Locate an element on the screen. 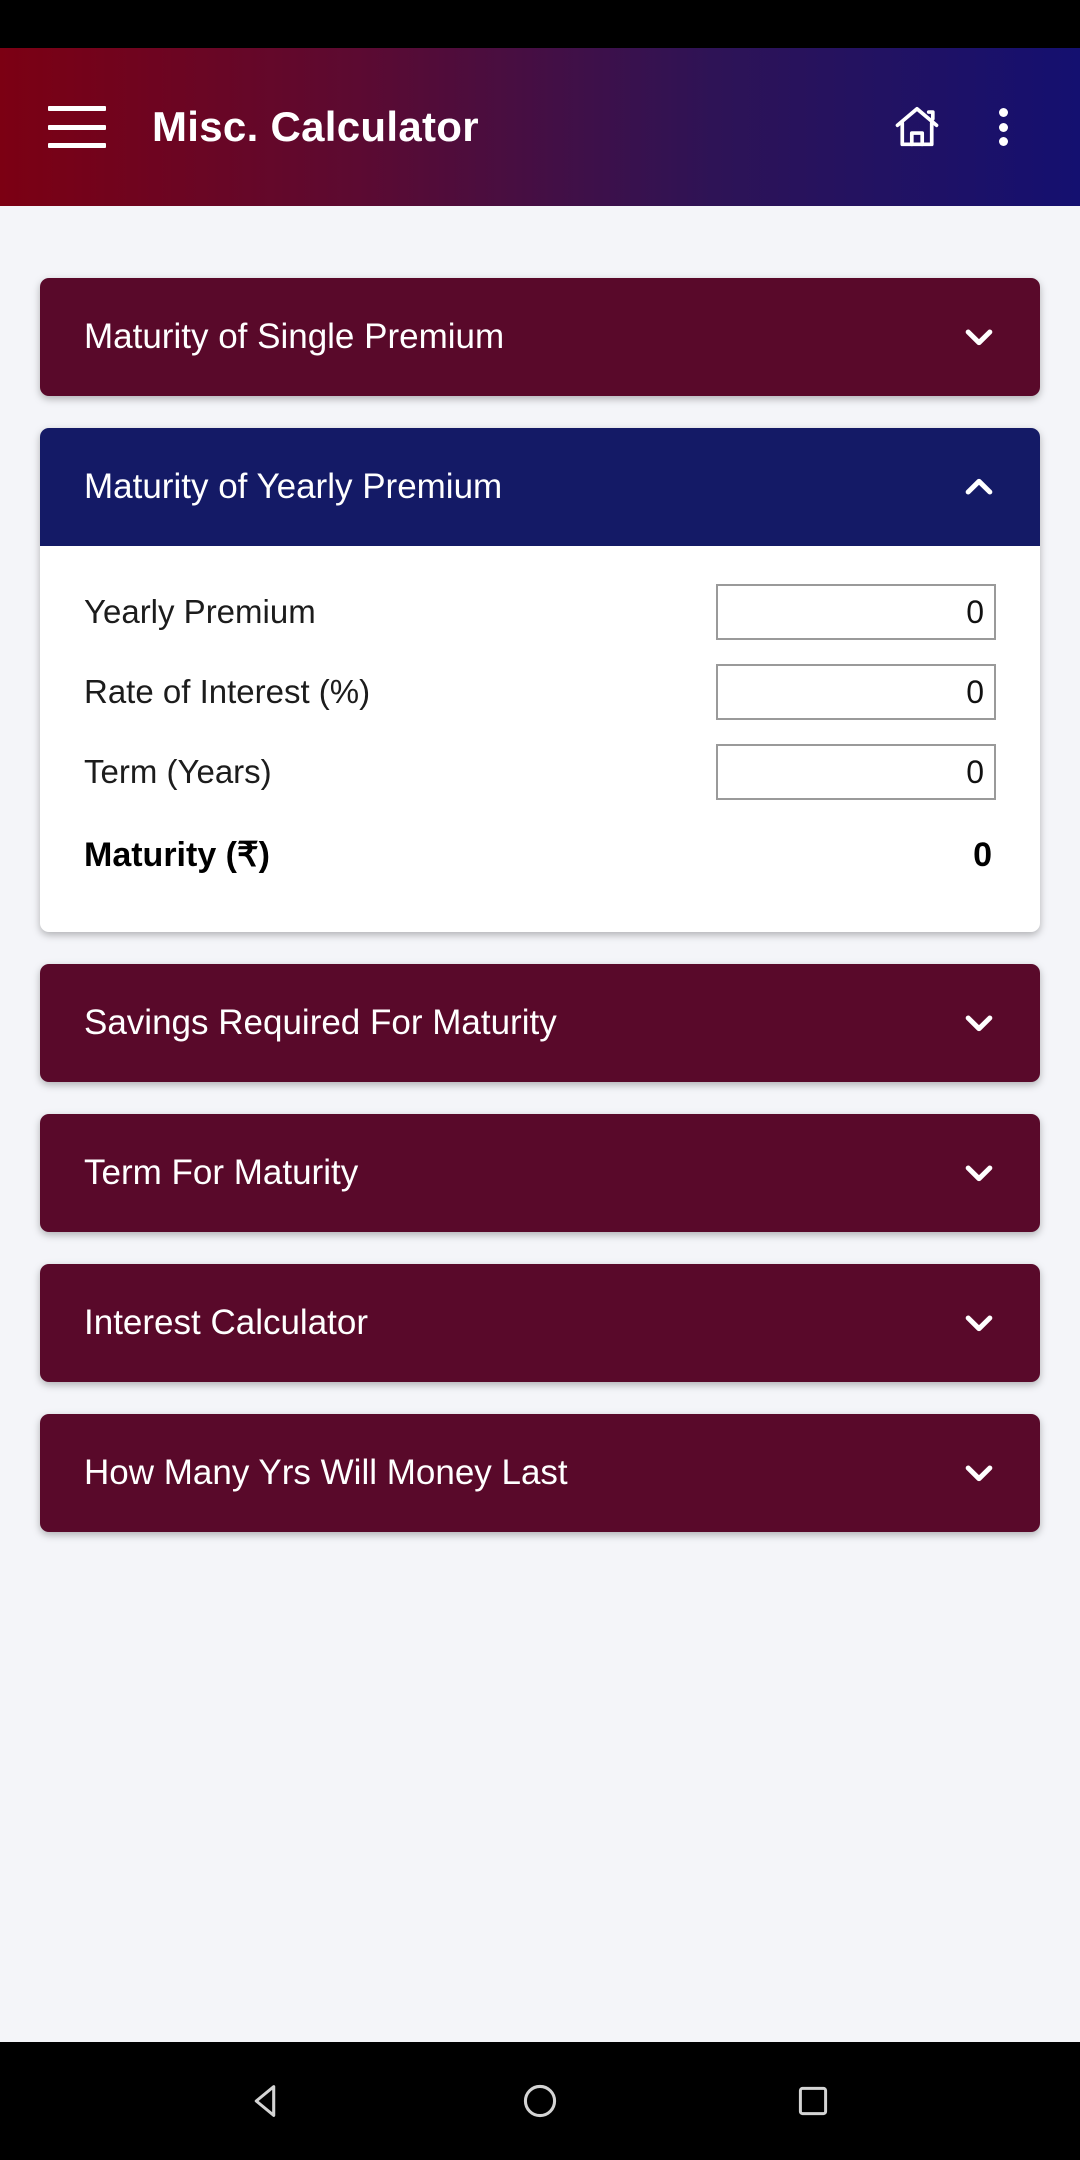 The image size is (1080, 2160). accordion-title: Maturity of Single Premium is located at coordinates (294, 336).